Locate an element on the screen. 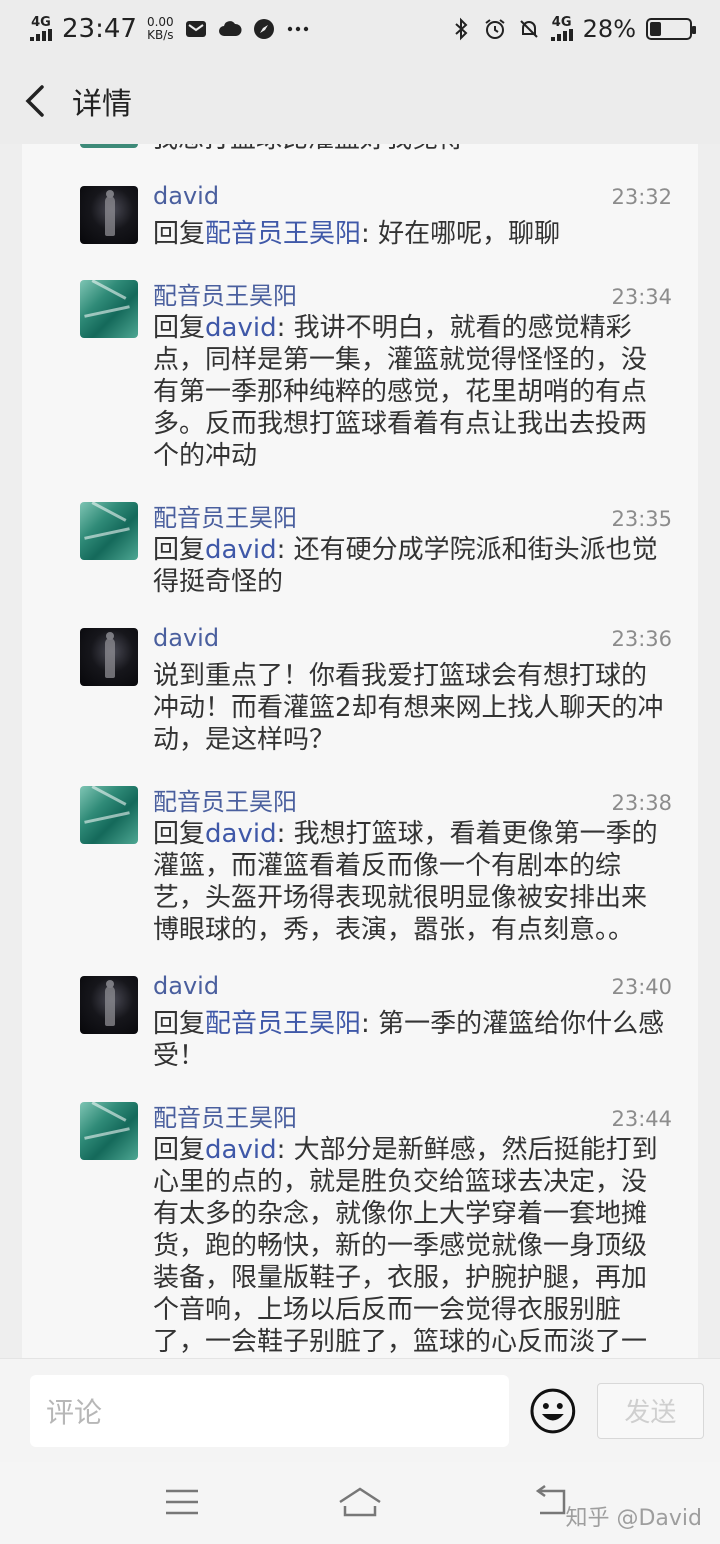  clock: 23:47 is located at coordinates (99, 29).